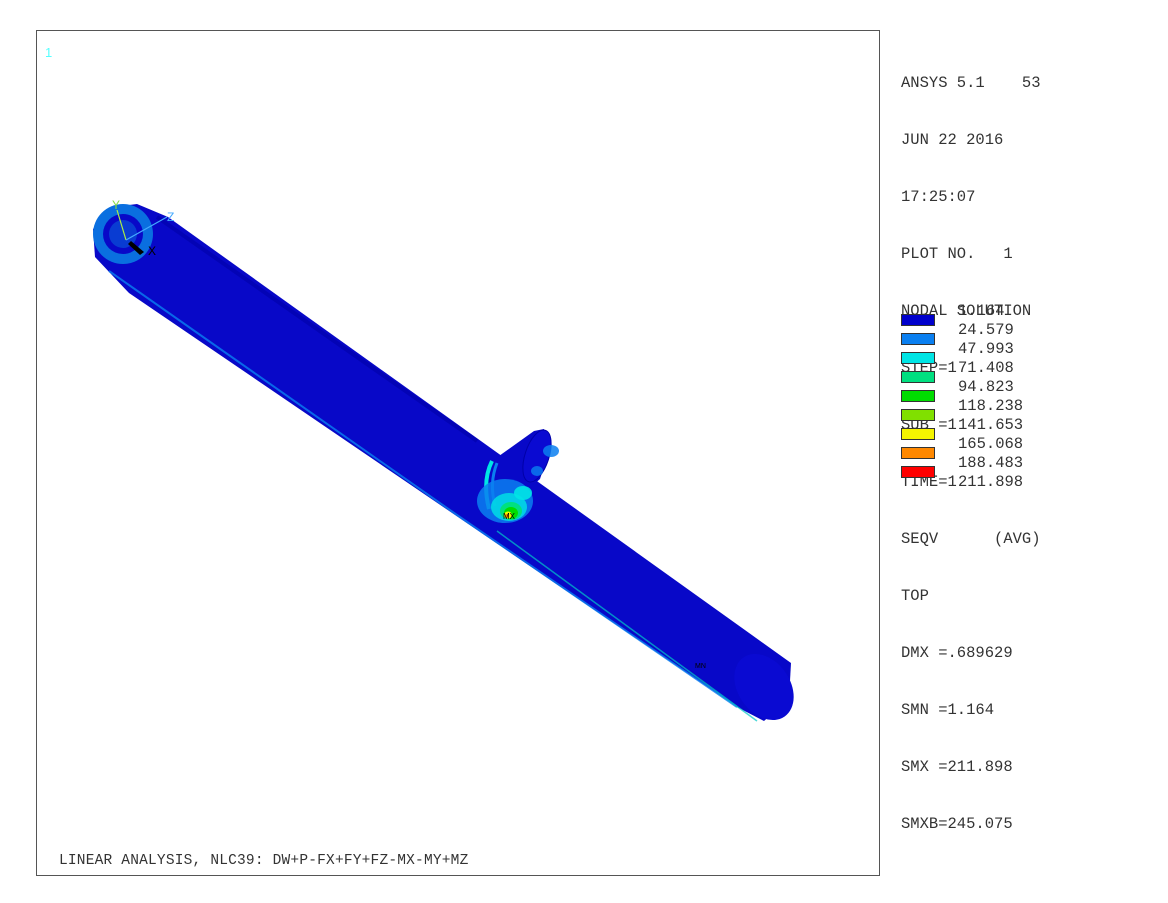  Describe the element at coordinates (991, 463) in the screenshot. I see `legend-value: 188.483` at that location.